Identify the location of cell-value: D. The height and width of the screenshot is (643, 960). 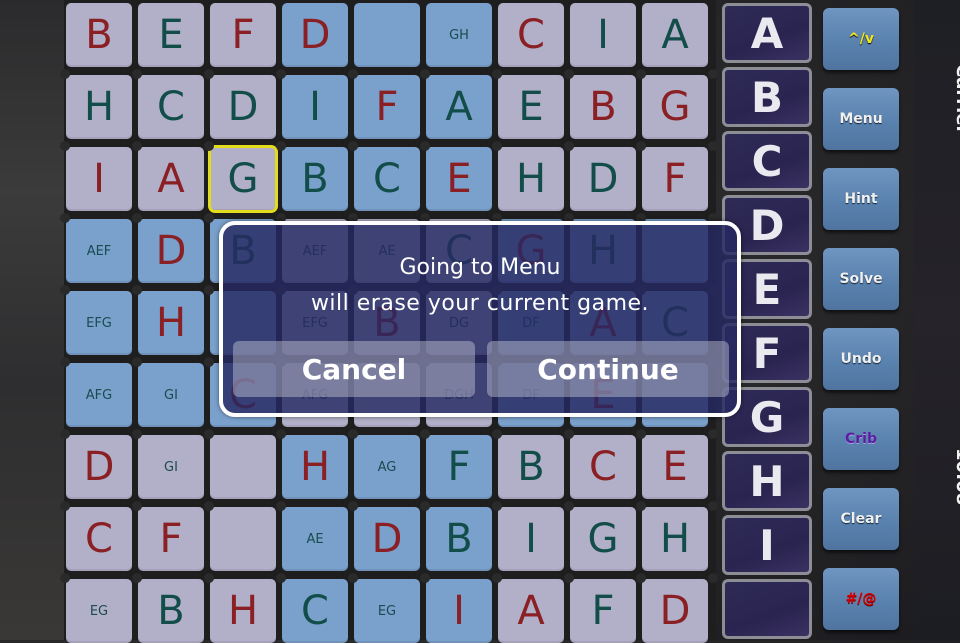
(675, 611).